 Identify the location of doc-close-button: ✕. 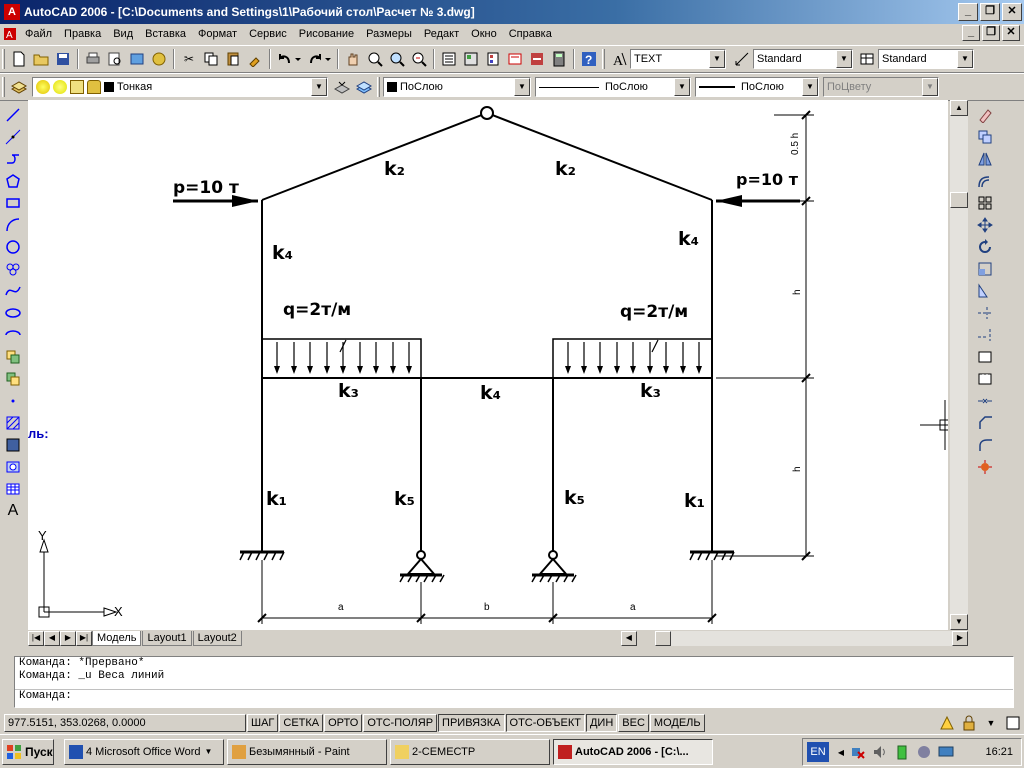
(1011, 33).